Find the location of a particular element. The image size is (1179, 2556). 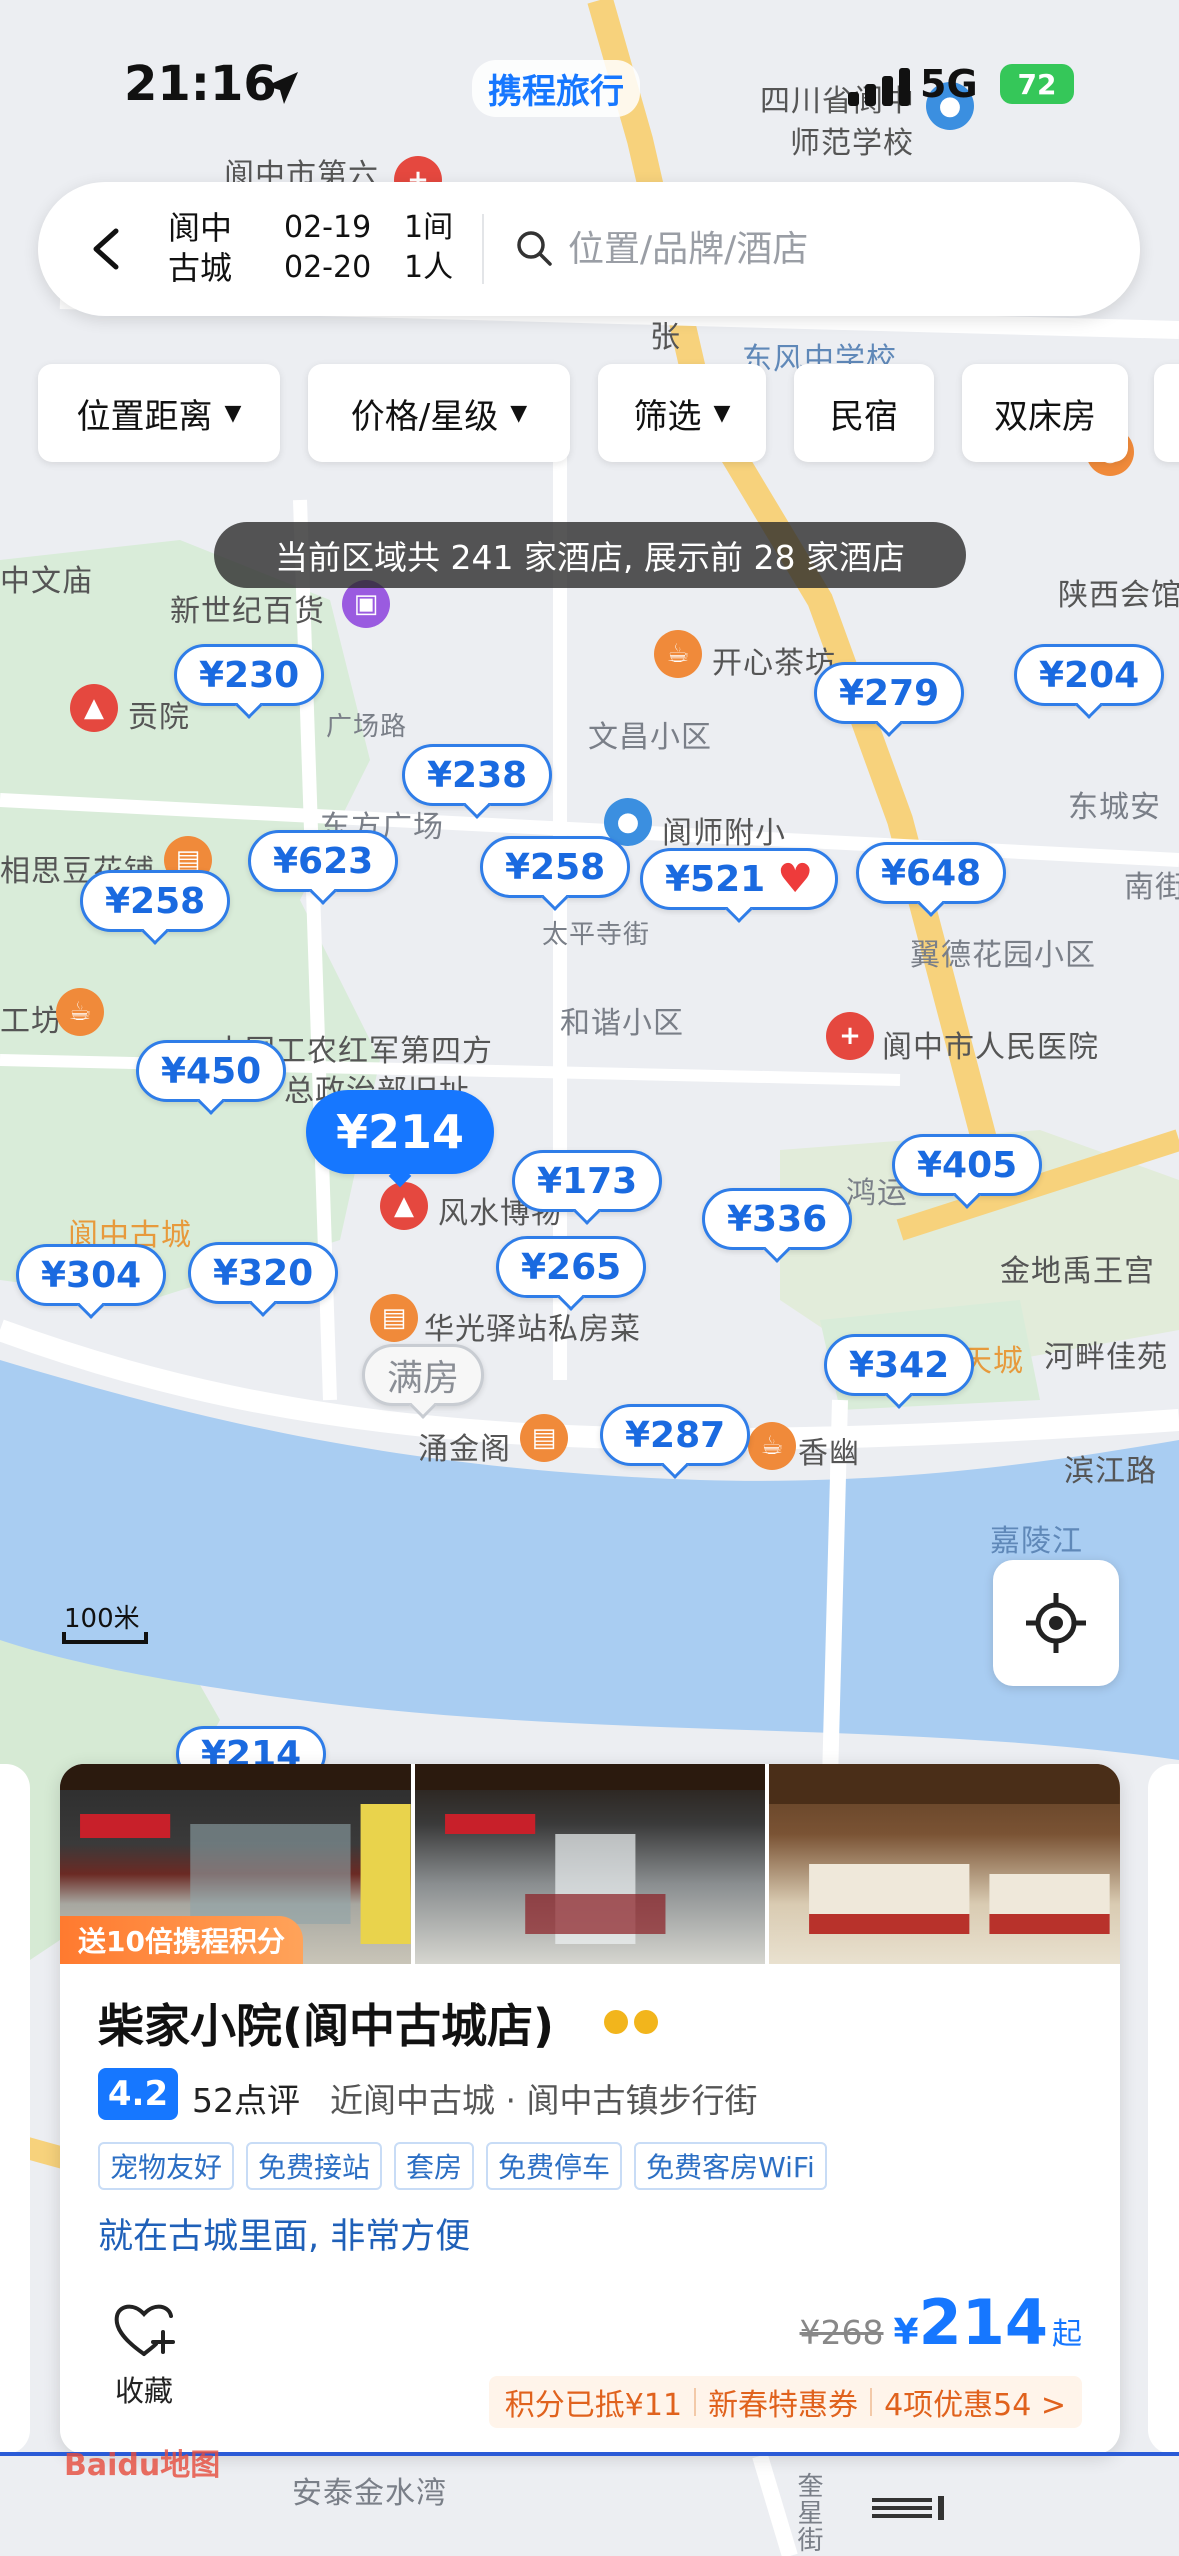

checkin-date: 02-19 is located at coordinates (328, 227).